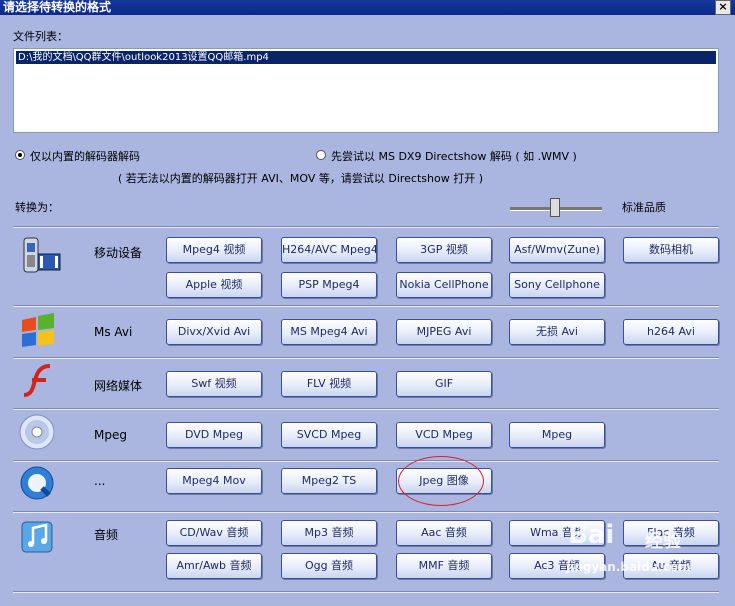  What do you see at coordinates (628, 567) in the screenshot?
I see `watermark-url: jingyan.baidu.com` at bounding box center [628, 567].